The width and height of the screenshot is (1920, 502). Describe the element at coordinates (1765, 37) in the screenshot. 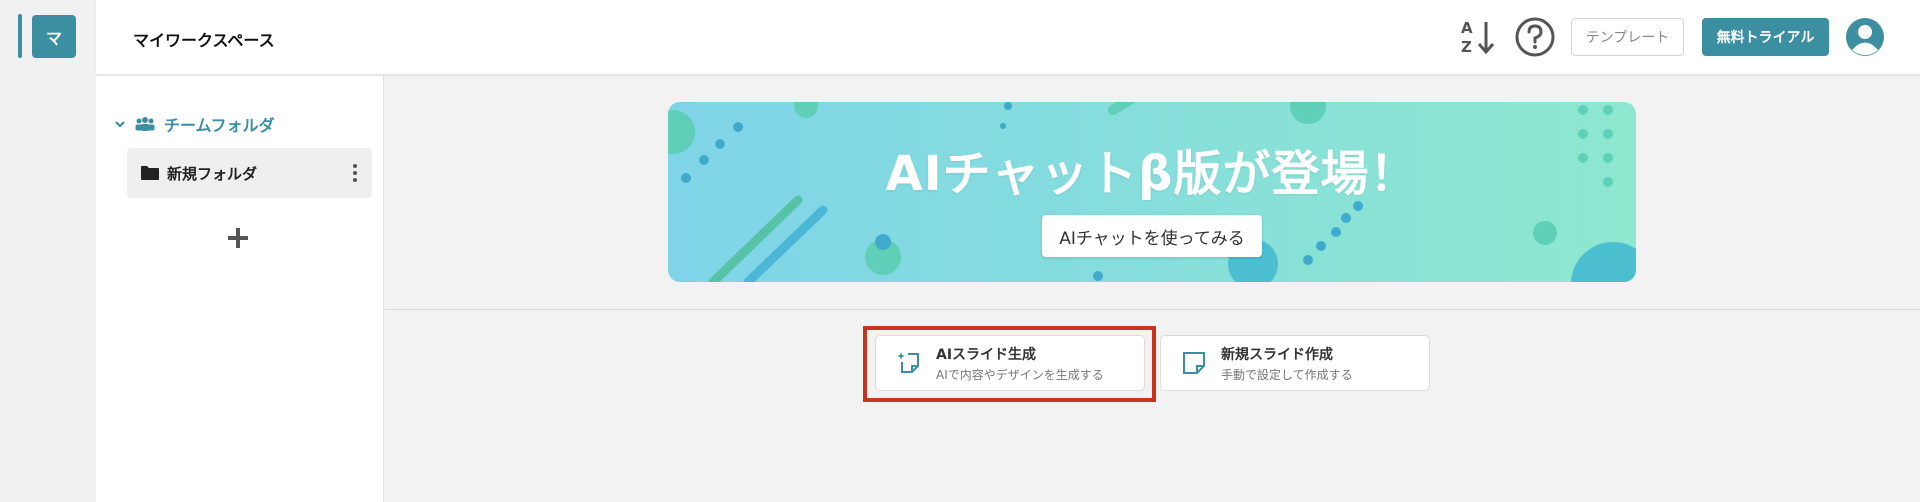

I see `free-trial-button: 無料トライアル` at that location.